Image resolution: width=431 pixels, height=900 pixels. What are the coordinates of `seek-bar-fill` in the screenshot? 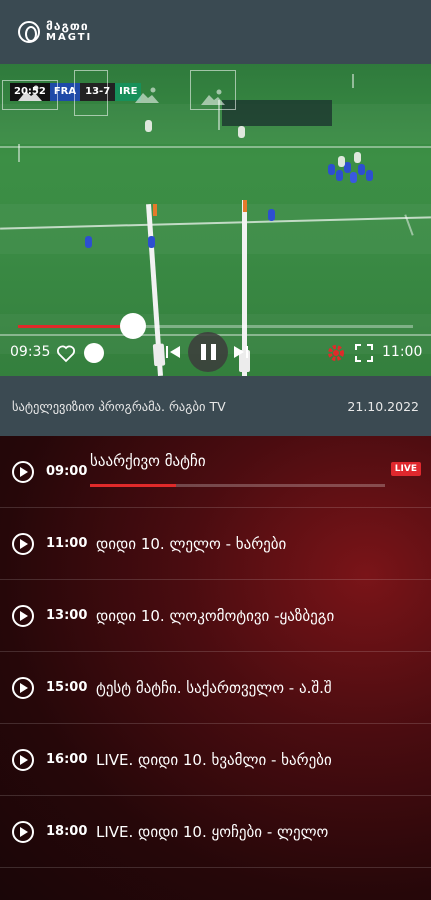 It's located at (75, 326).